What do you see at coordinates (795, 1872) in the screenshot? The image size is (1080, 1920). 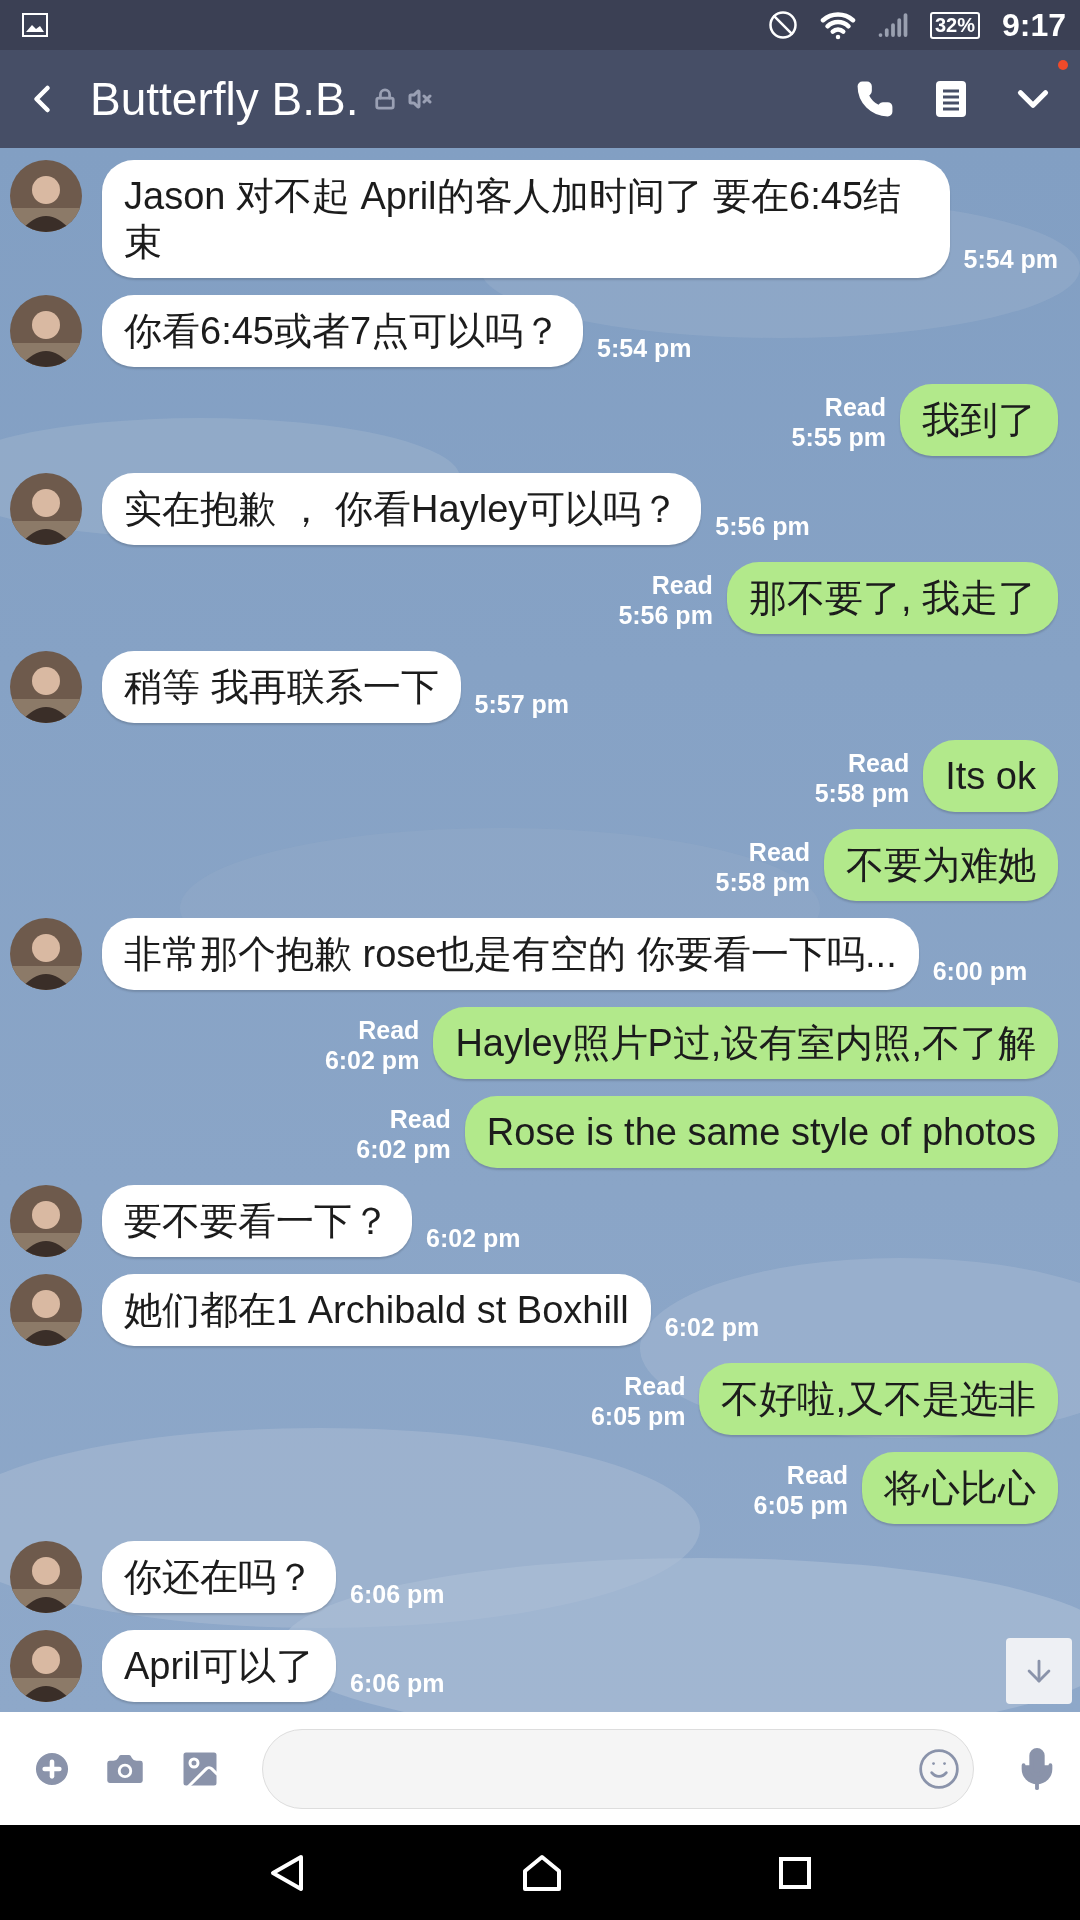 I see `recent-apps-icon` at bounding box center [795, 1872].